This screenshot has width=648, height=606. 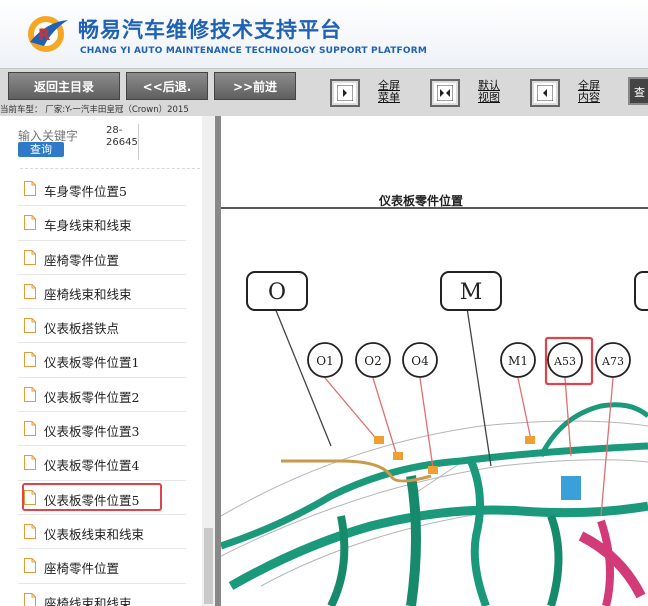 I want to click on search-code-line2: 26645, so click(x=122, y=142).